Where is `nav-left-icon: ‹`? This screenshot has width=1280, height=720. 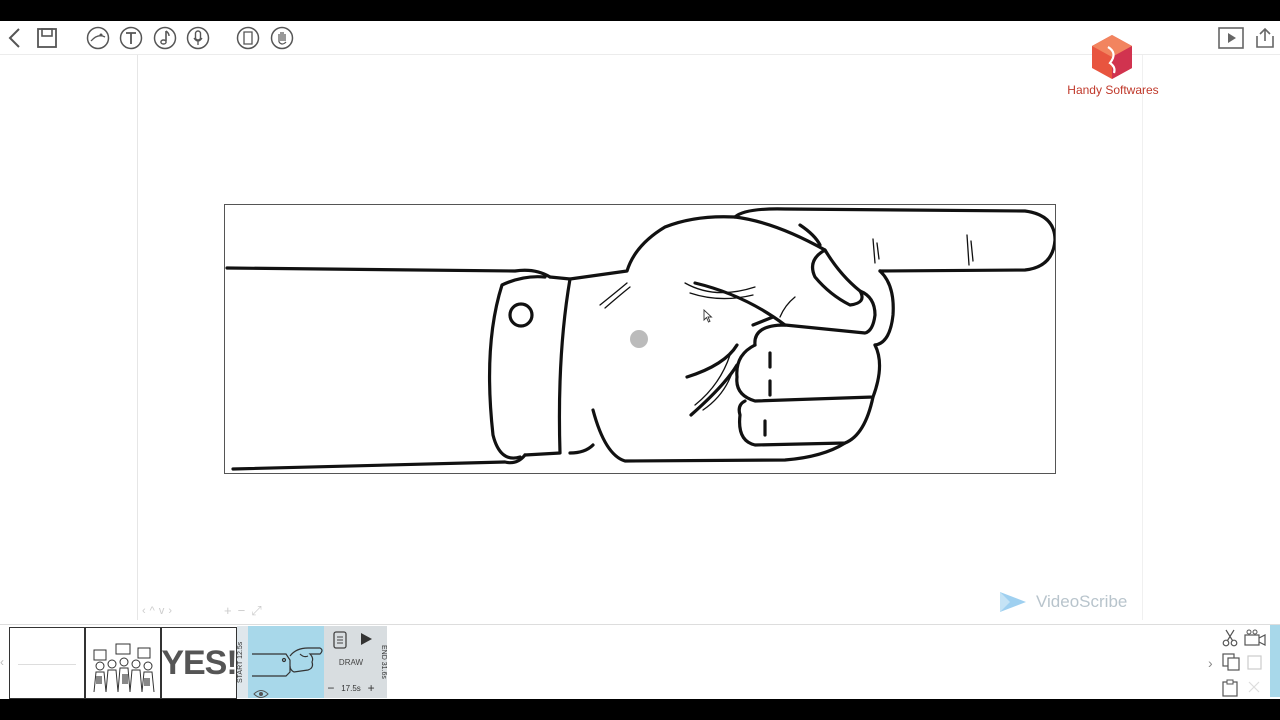 nav-left-icon: ‹ is located at coordinates (144, 611).